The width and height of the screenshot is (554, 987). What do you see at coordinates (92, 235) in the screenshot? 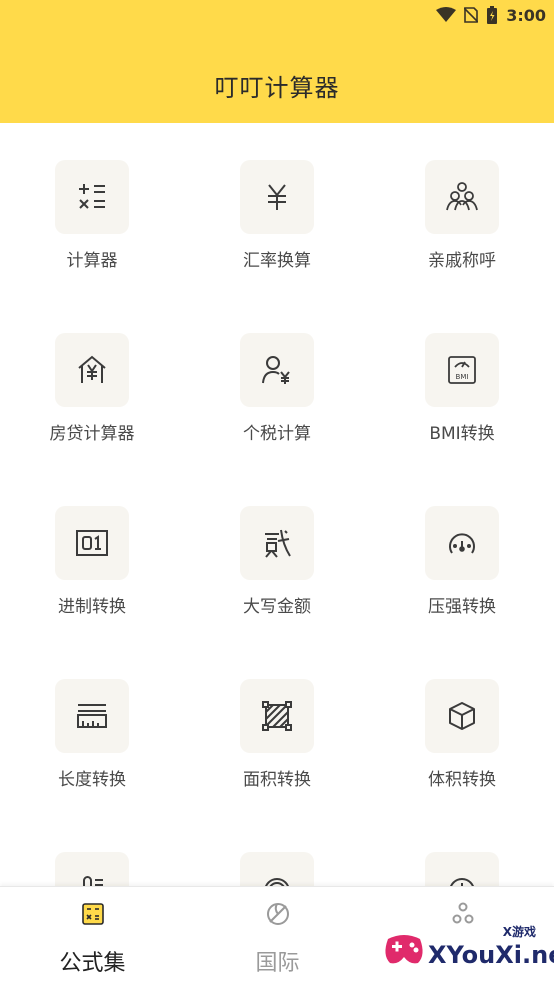
I see `tool-calculator: 计算器` at bounding box center [92, 235].